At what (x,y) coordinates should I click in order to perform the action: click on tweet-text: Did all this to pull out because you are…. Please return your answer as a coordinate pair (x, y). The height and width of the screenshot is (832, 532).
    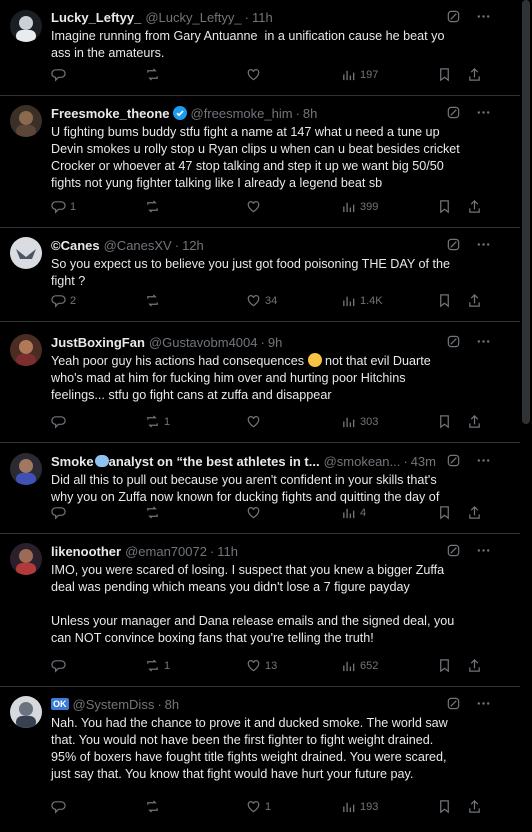
    Looking at the image, I should click on (245, 488).